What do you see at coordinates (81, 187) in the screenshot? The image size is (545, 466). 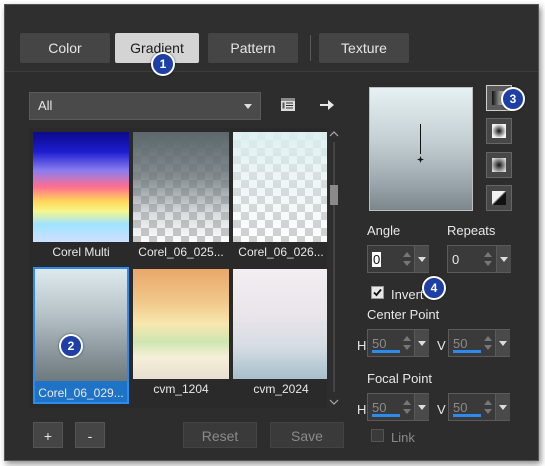 I see `corel-multi-swatch` at bounding box center [81, 187].